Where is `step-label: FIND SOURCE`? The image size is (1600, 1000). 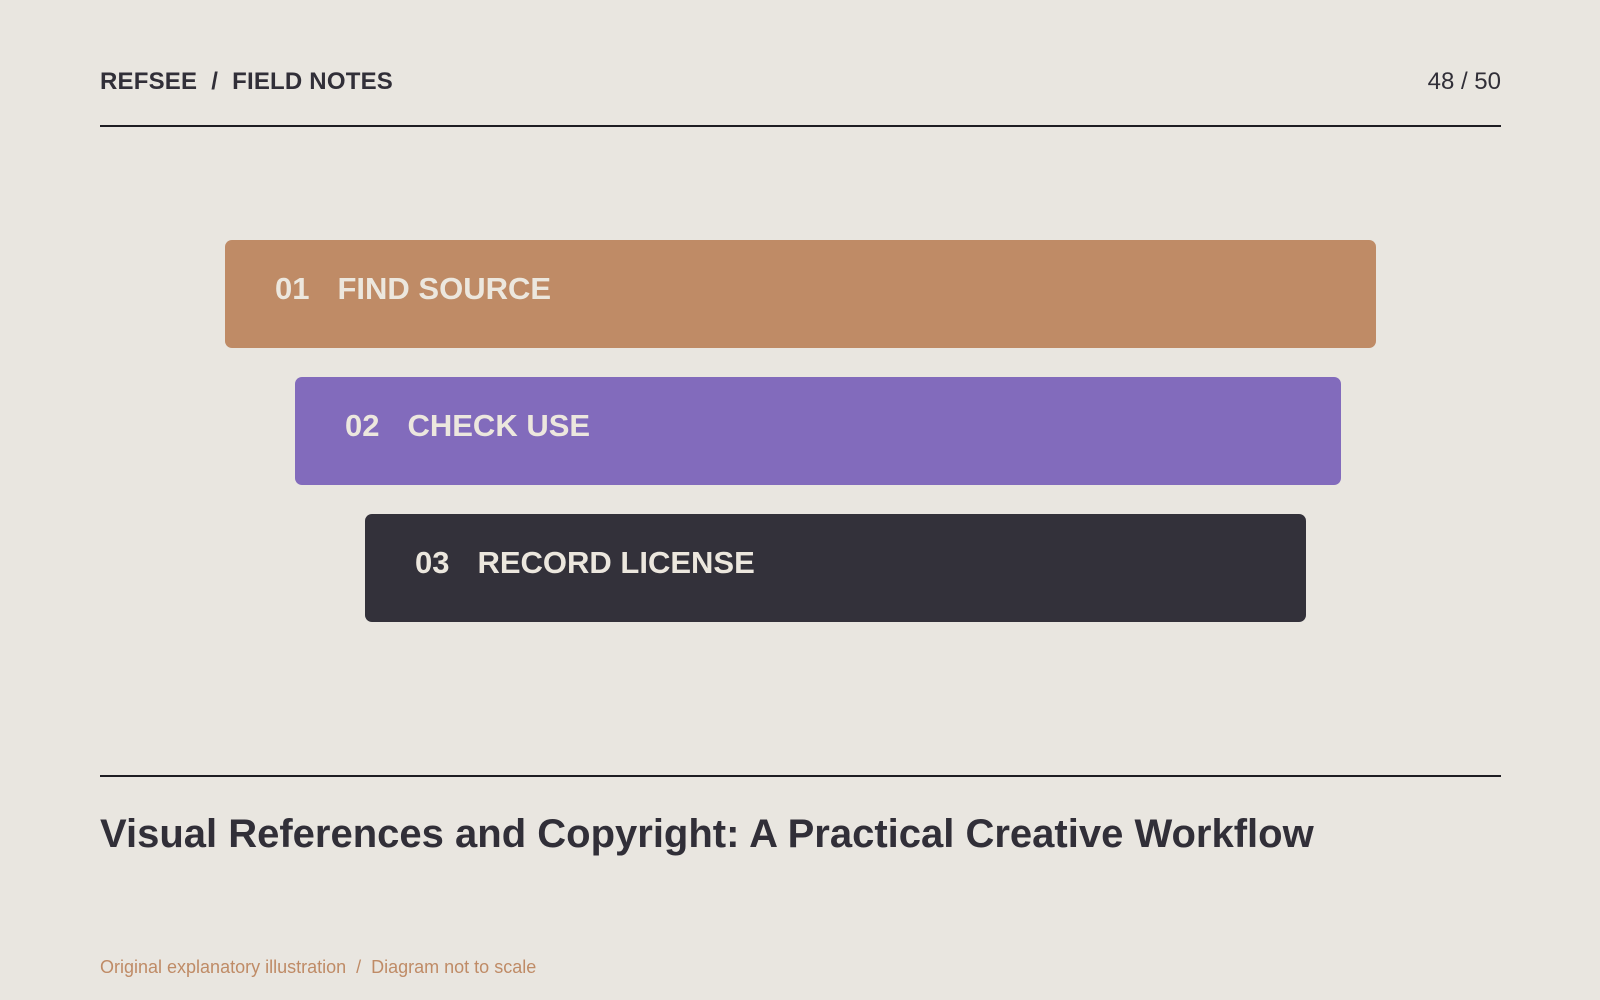 step-label: FIND SOURCE is located at coordinates (444, 288).